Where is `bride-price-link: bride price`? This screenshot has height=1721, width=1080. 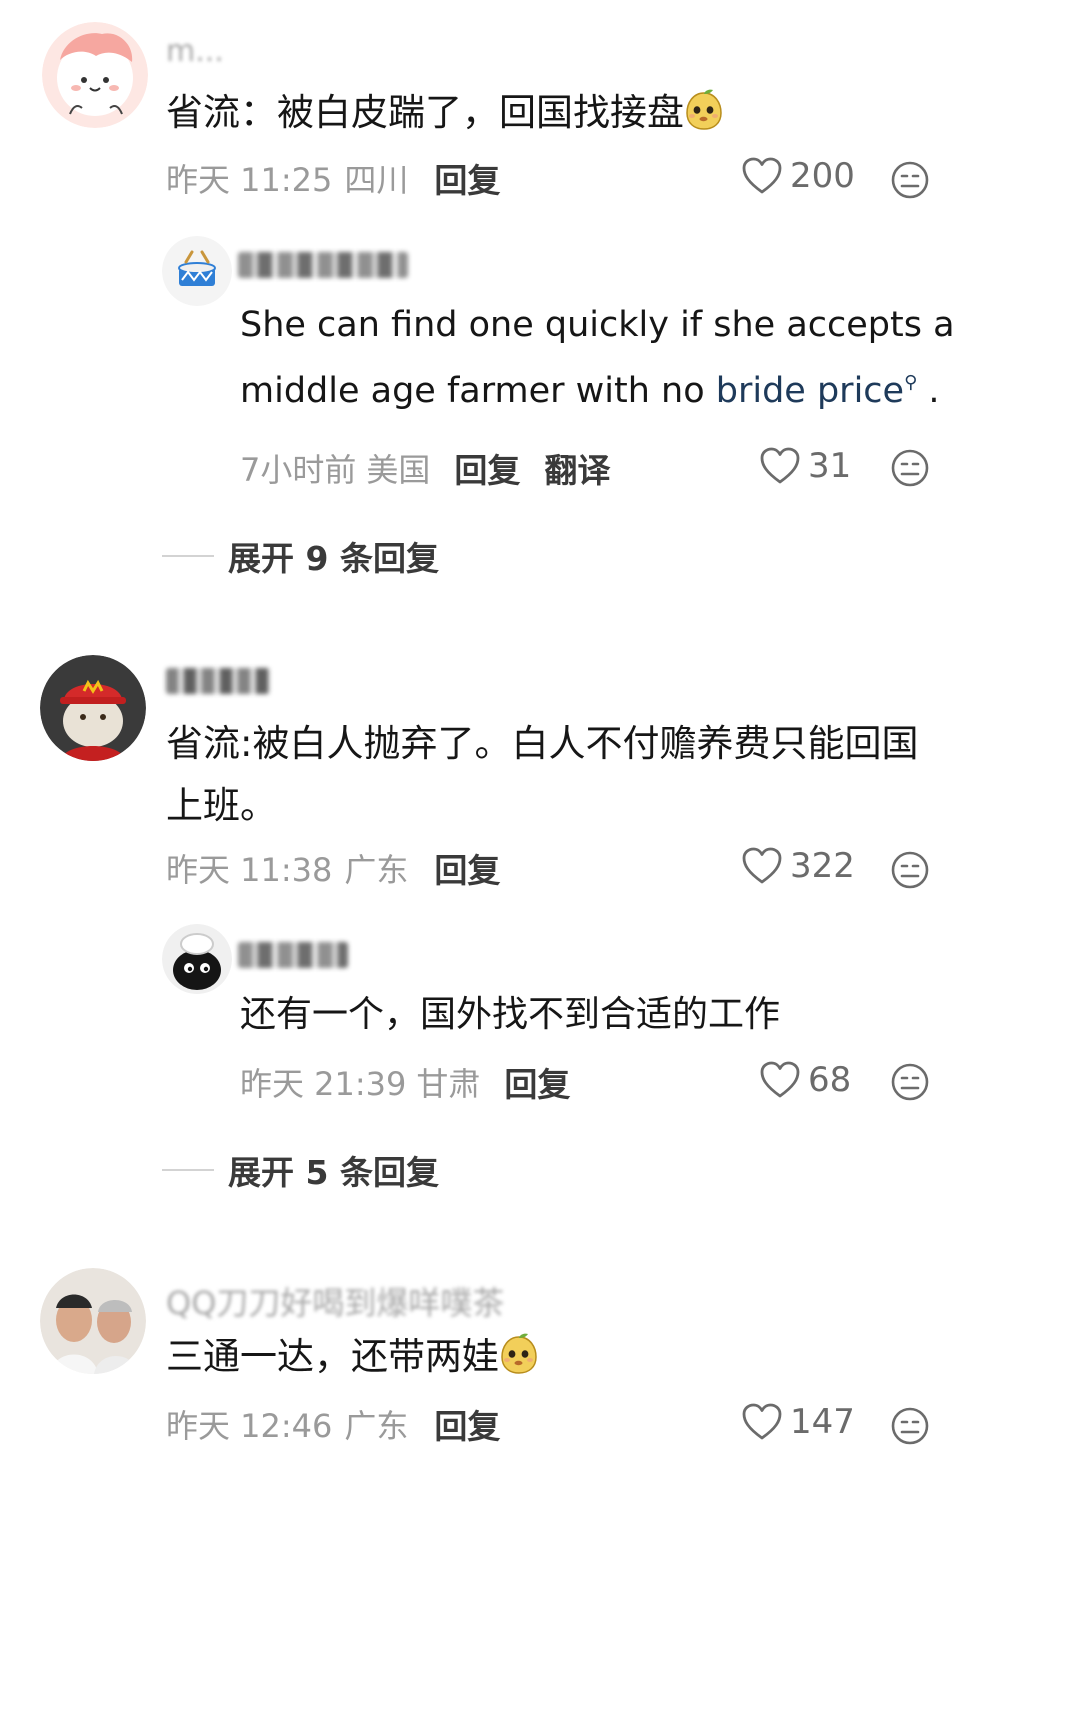
bride-price-link: bride price is located at coordinates (810, 391).